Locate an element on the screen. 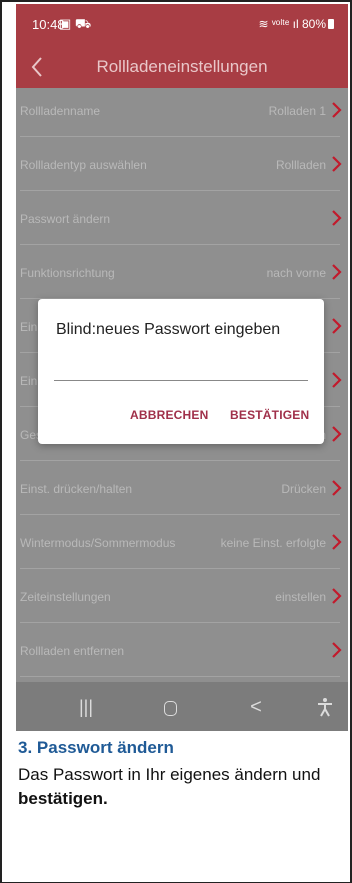 The width and height of the screenshot is (352, 883). settings-row-label: Wintermodus/Sommermodus is located at coordinates (98, 543).